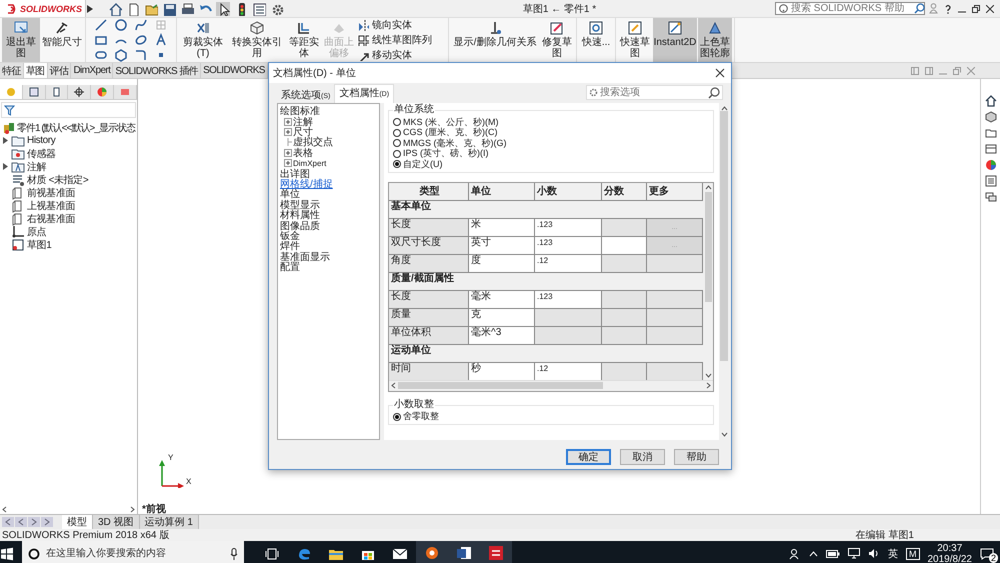 The image size is (1000, 563). Describe the element at coordinates (169, 9) in the screenshot. I see `save-icon` at that location.